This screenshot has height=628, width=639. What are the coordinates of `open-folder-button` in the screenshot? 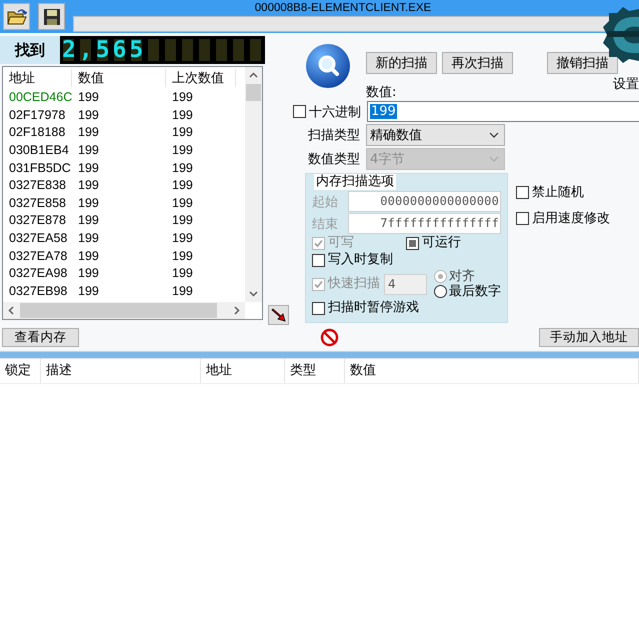 It's located at (16, 16).